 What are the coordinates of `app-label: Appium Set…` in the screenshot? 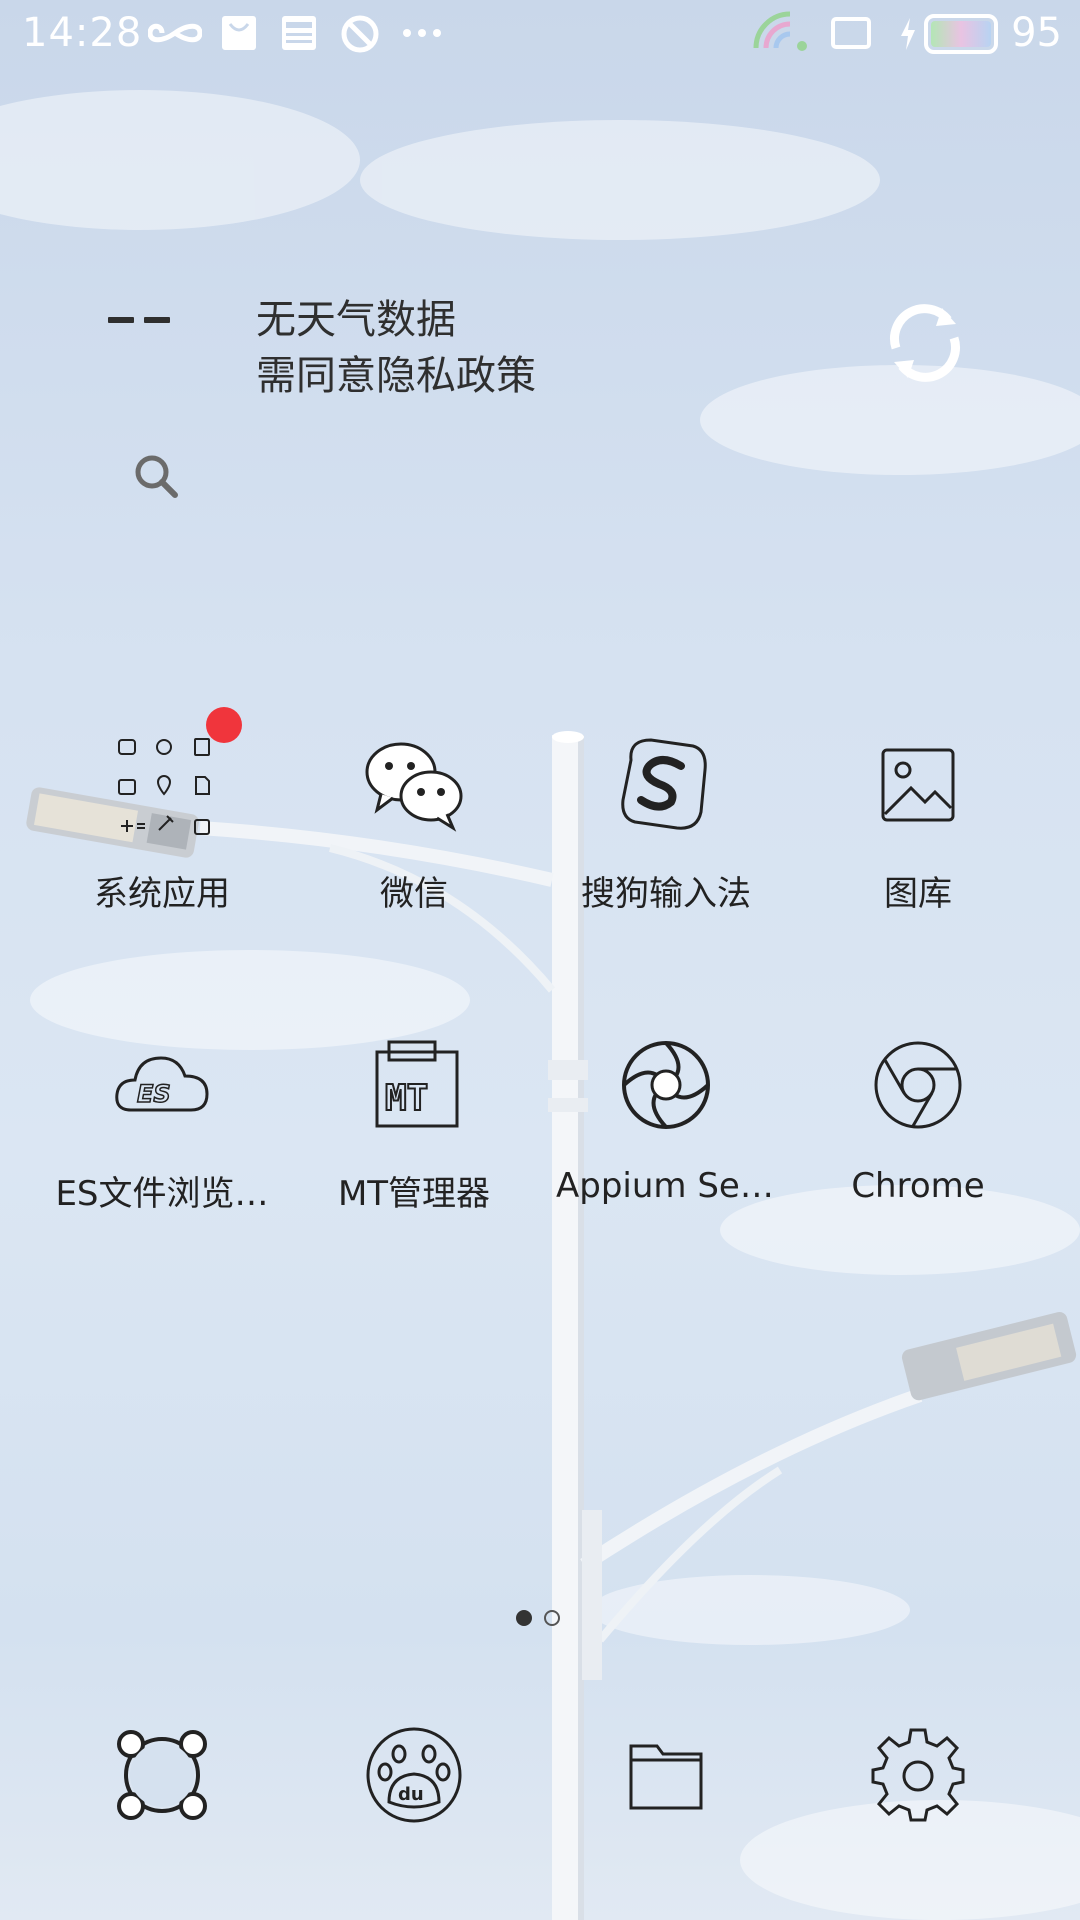 It's located at (666, 1186).